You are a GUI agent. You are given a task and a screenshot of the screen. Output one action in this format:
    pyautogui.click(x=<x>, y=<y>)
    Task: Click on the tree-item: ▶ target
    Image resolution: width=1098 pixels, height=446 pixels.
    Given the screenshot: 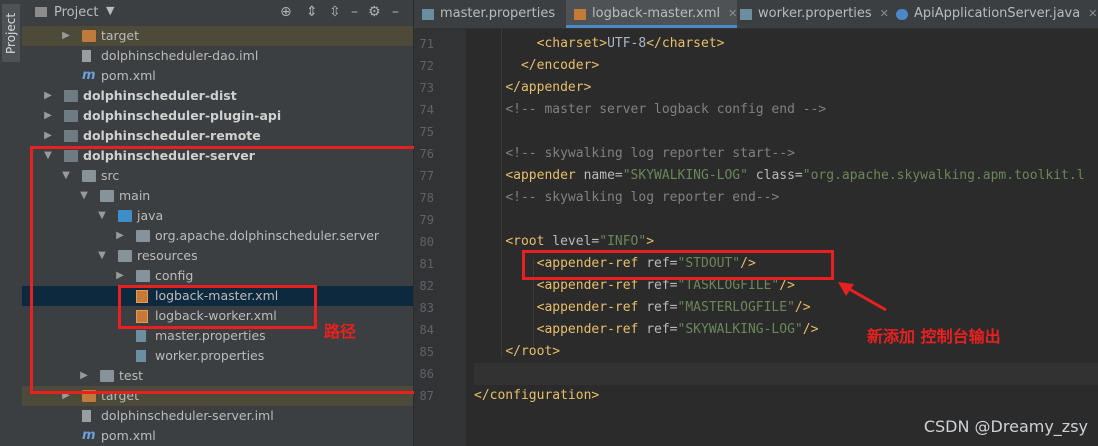 What is the action you would take?
    pyautogui.click(x=217, y=36)
    